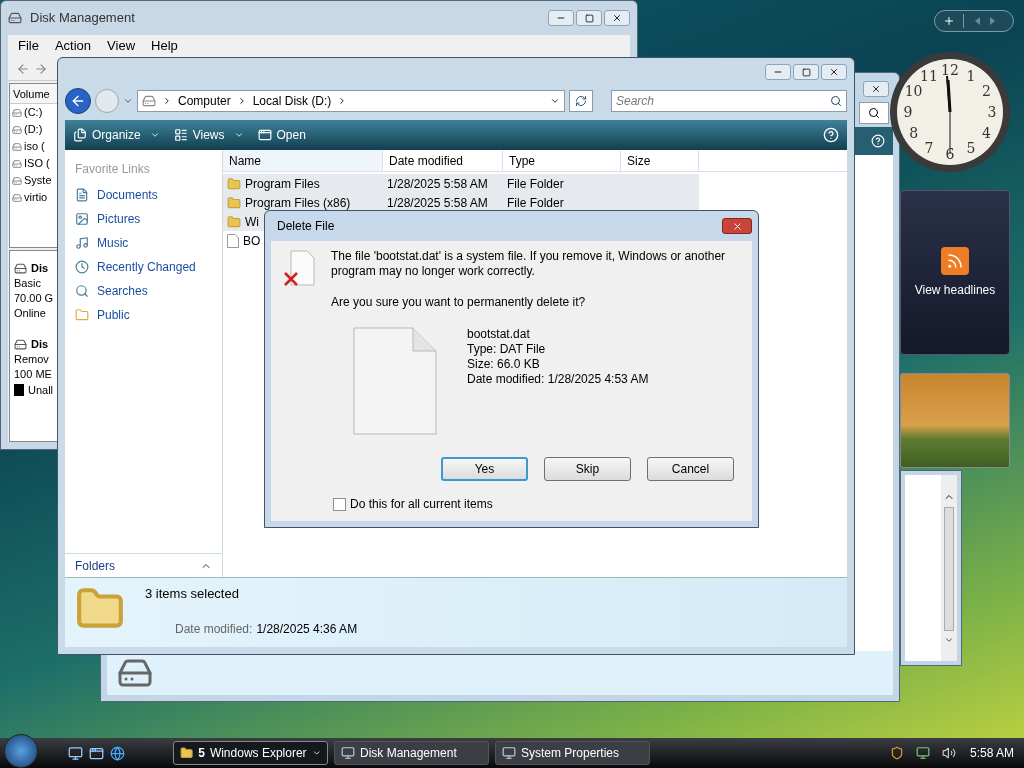 This screenshot has width=1024, height=768. What do you see at coordinates (38, 180) in the screenshot?
I see `drive-entry: Syste` at bounding box center [38, 180].